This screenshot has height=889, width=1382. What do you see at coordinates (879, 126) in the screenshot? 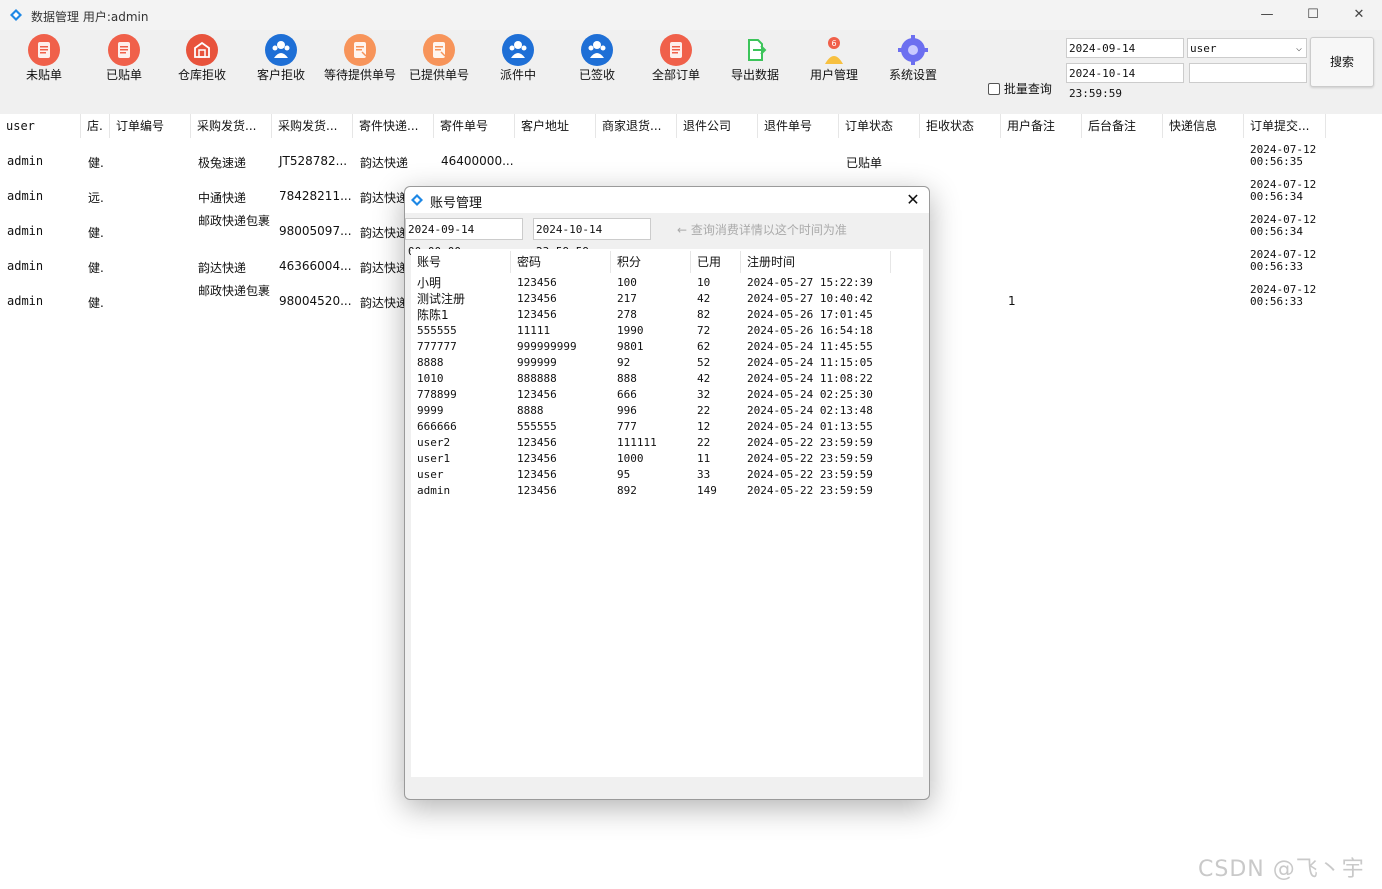
I see `column-header: 订单状态` at bounding box center [879, 126].